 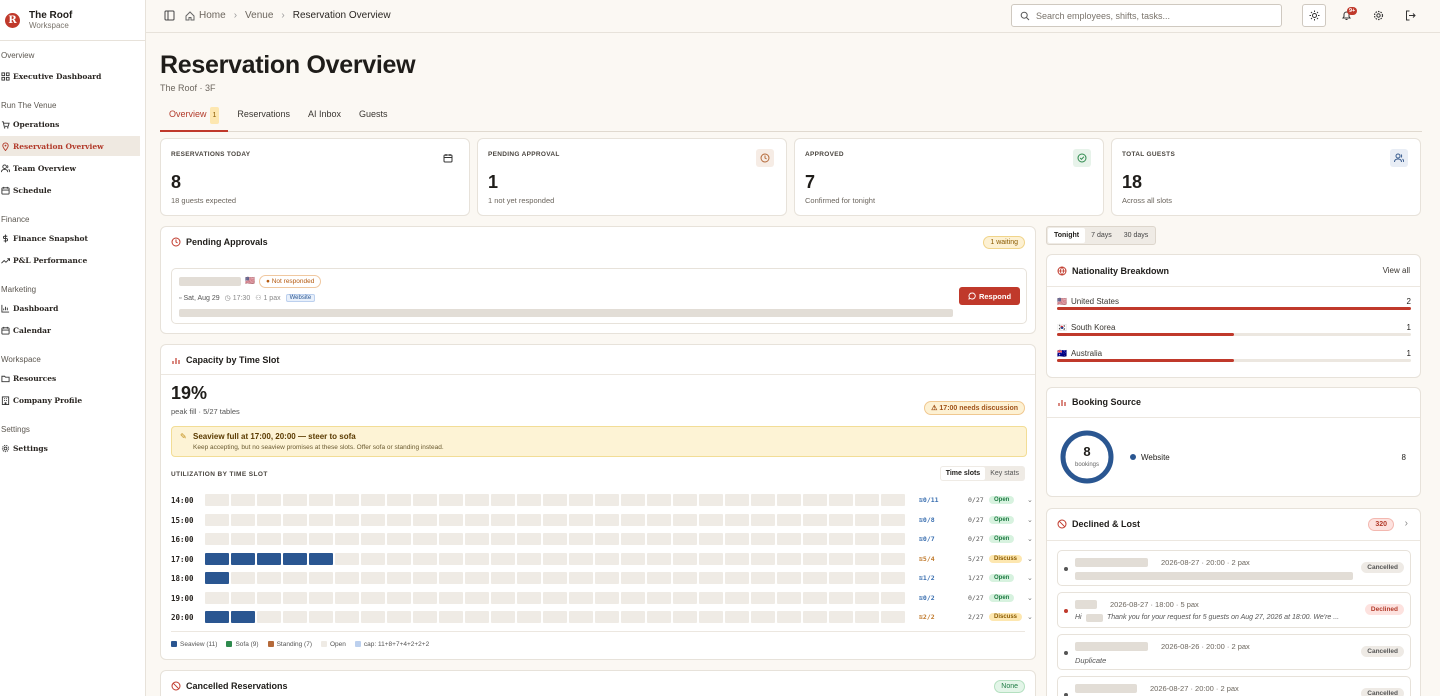 I want to click on dashboard-icon, so click(x=5, y=76).